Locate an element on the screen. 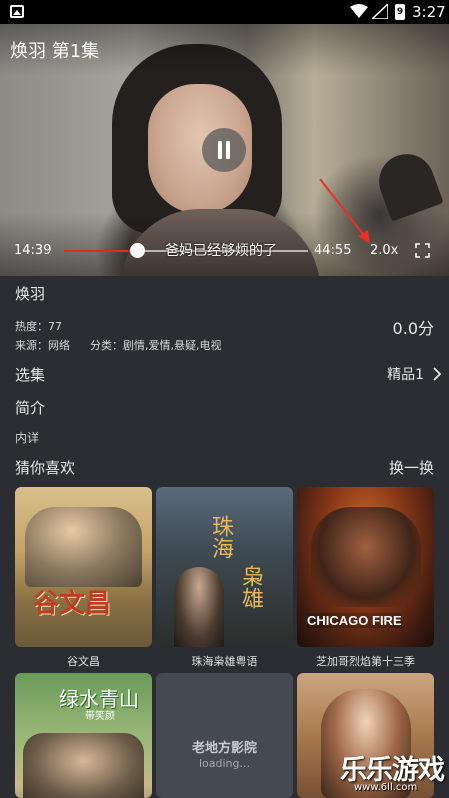 Image resolution: width=449 pixels, height=798 pixels. status-bar: 9 3:27 is located at coordinates (224, 12).